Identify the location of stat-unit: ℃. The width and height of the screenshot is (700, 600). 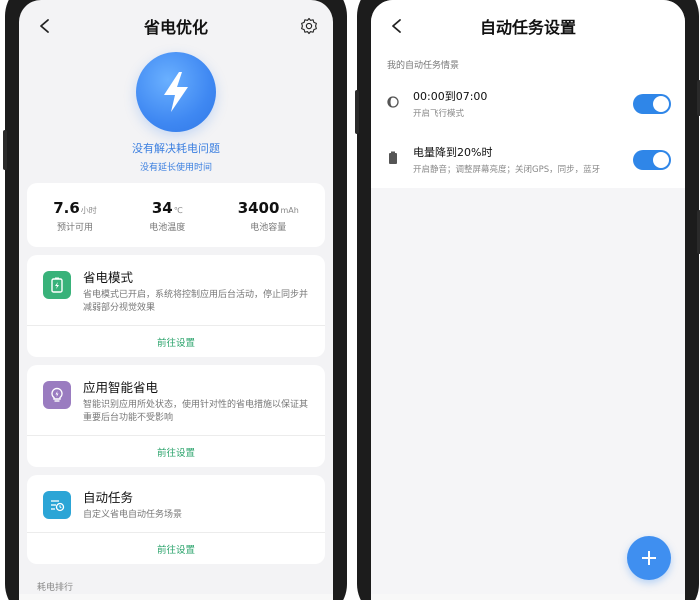
(178, 210).